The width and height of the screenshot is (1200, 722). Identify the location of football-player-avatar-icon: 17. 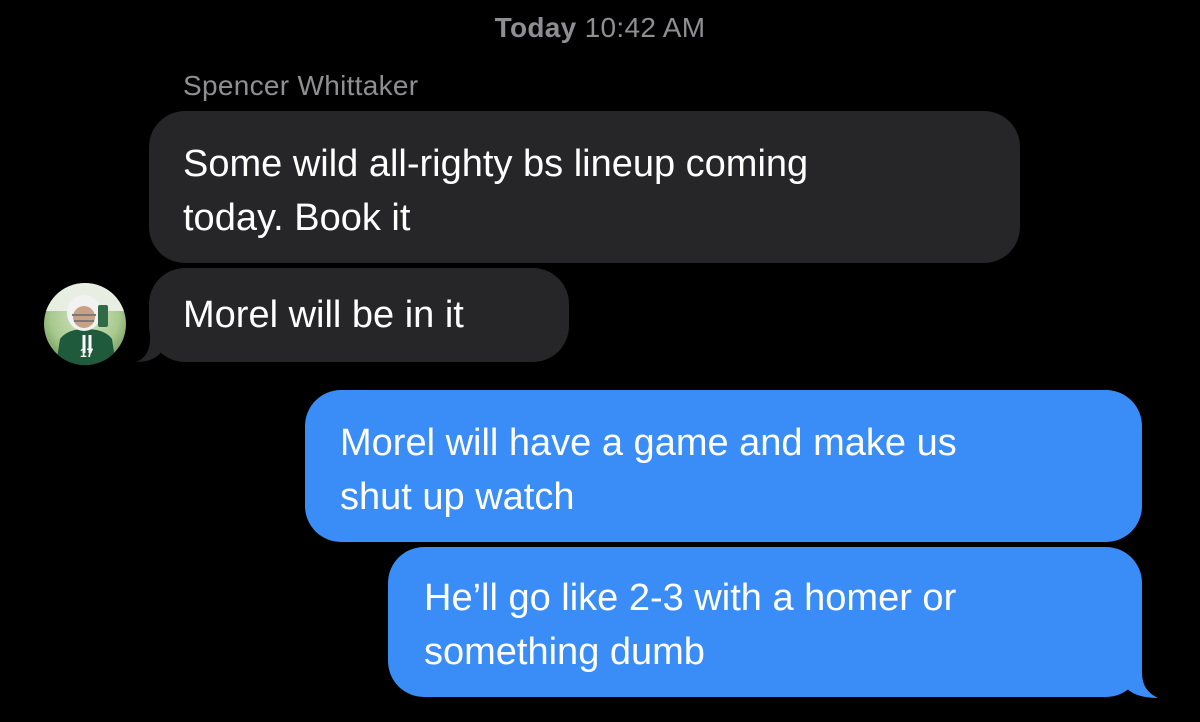
(85, 324).